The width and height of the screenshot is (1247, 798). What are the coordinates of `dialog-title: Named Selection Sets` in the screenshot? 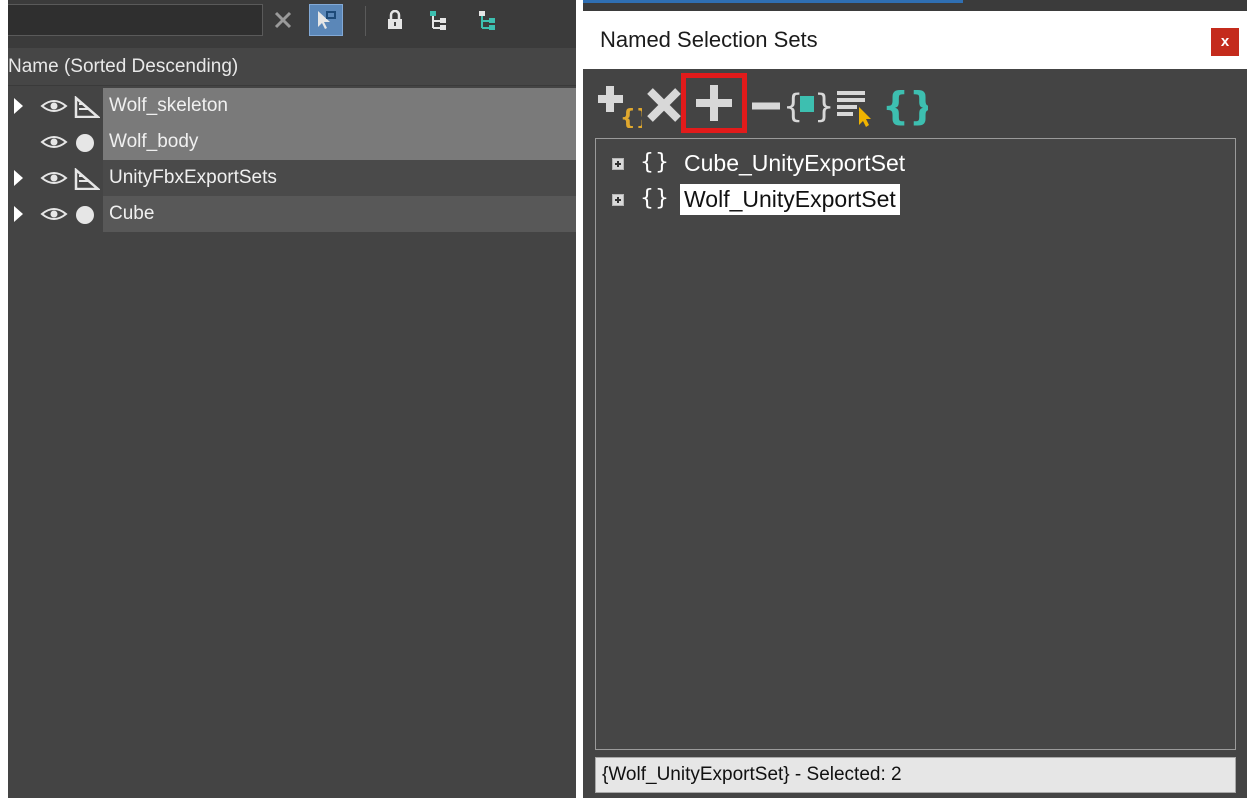 It's located at (709, 39).